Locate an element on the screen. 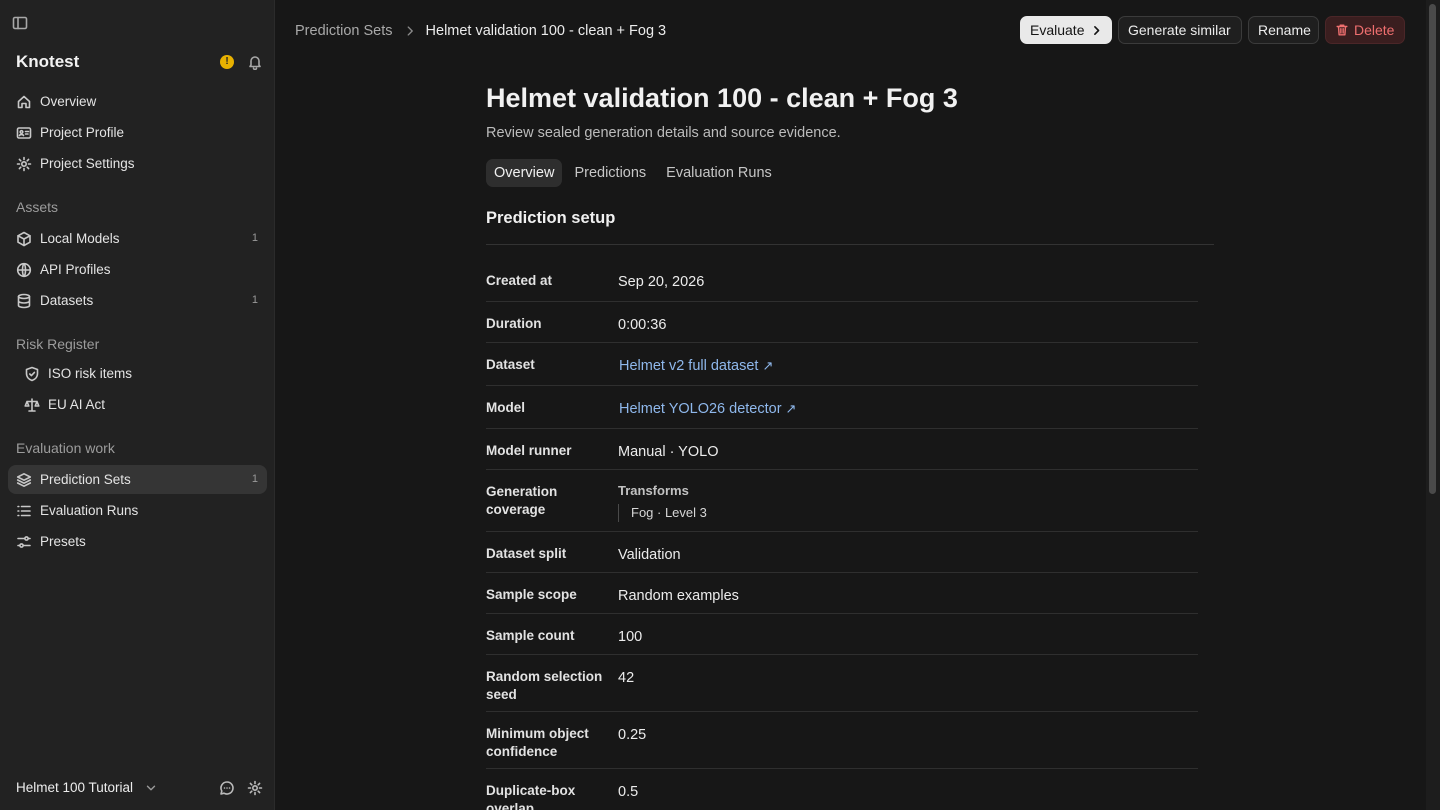 Image resolution: width=1440 pixels, height=810 pixels. field-value: 100 is located at coordinates (630, 637).